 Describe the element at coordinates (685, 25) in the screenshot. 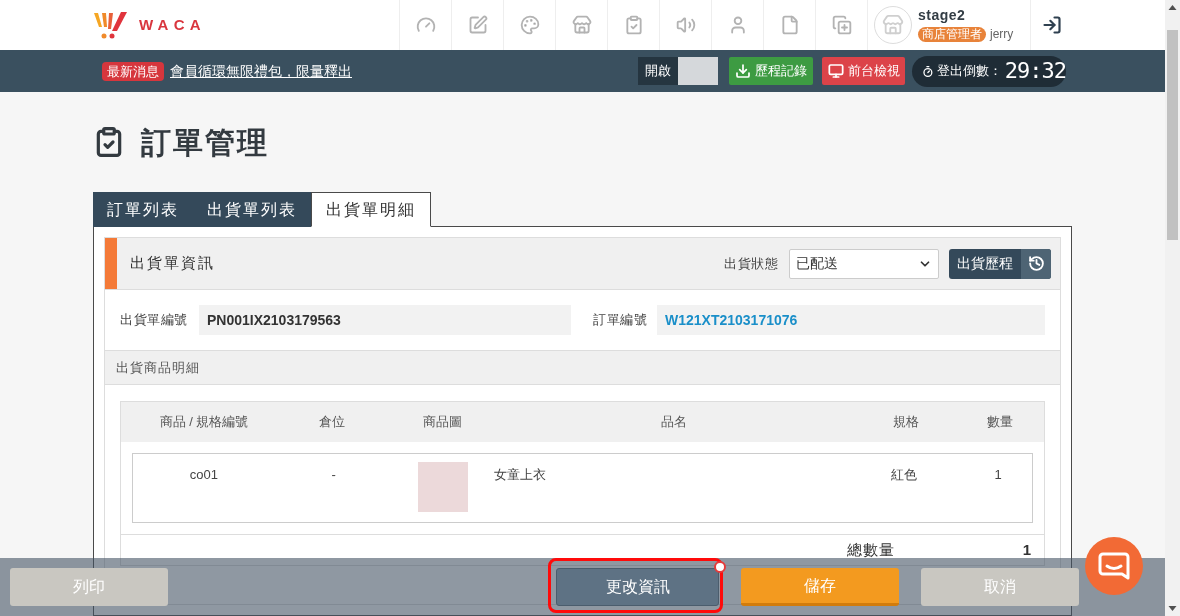

I see `speaker-icon` at that location.